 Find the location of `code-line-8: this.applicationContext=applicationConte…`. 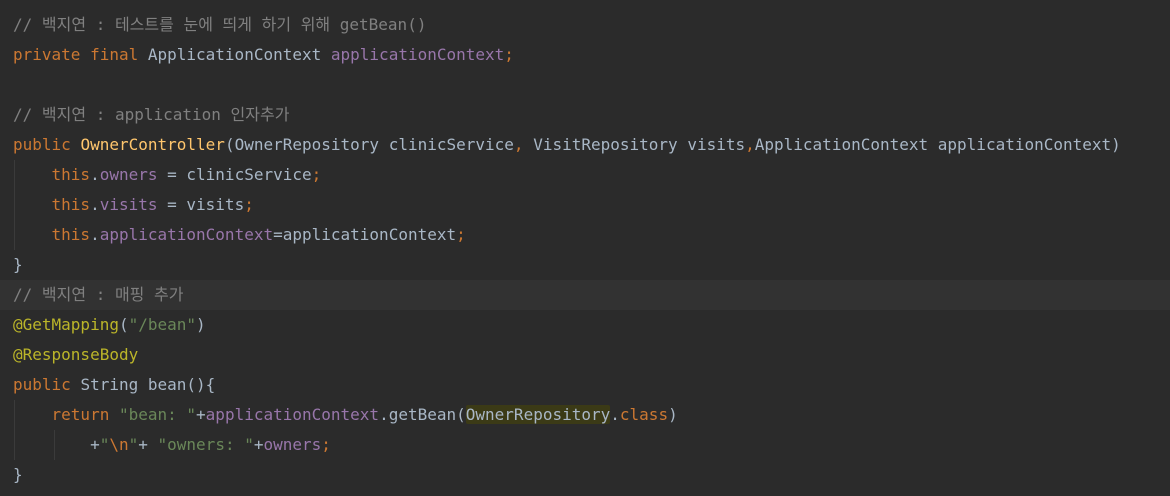

code-line-8: this.applicationContext=applicationConte… is located at coordinates (585, 235).